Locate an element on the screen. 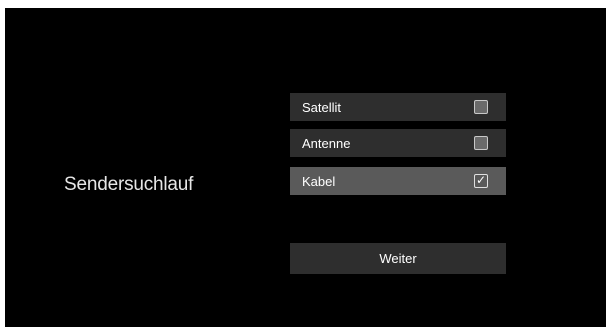  option-label: Kabel is located at coordinates (319, 181).